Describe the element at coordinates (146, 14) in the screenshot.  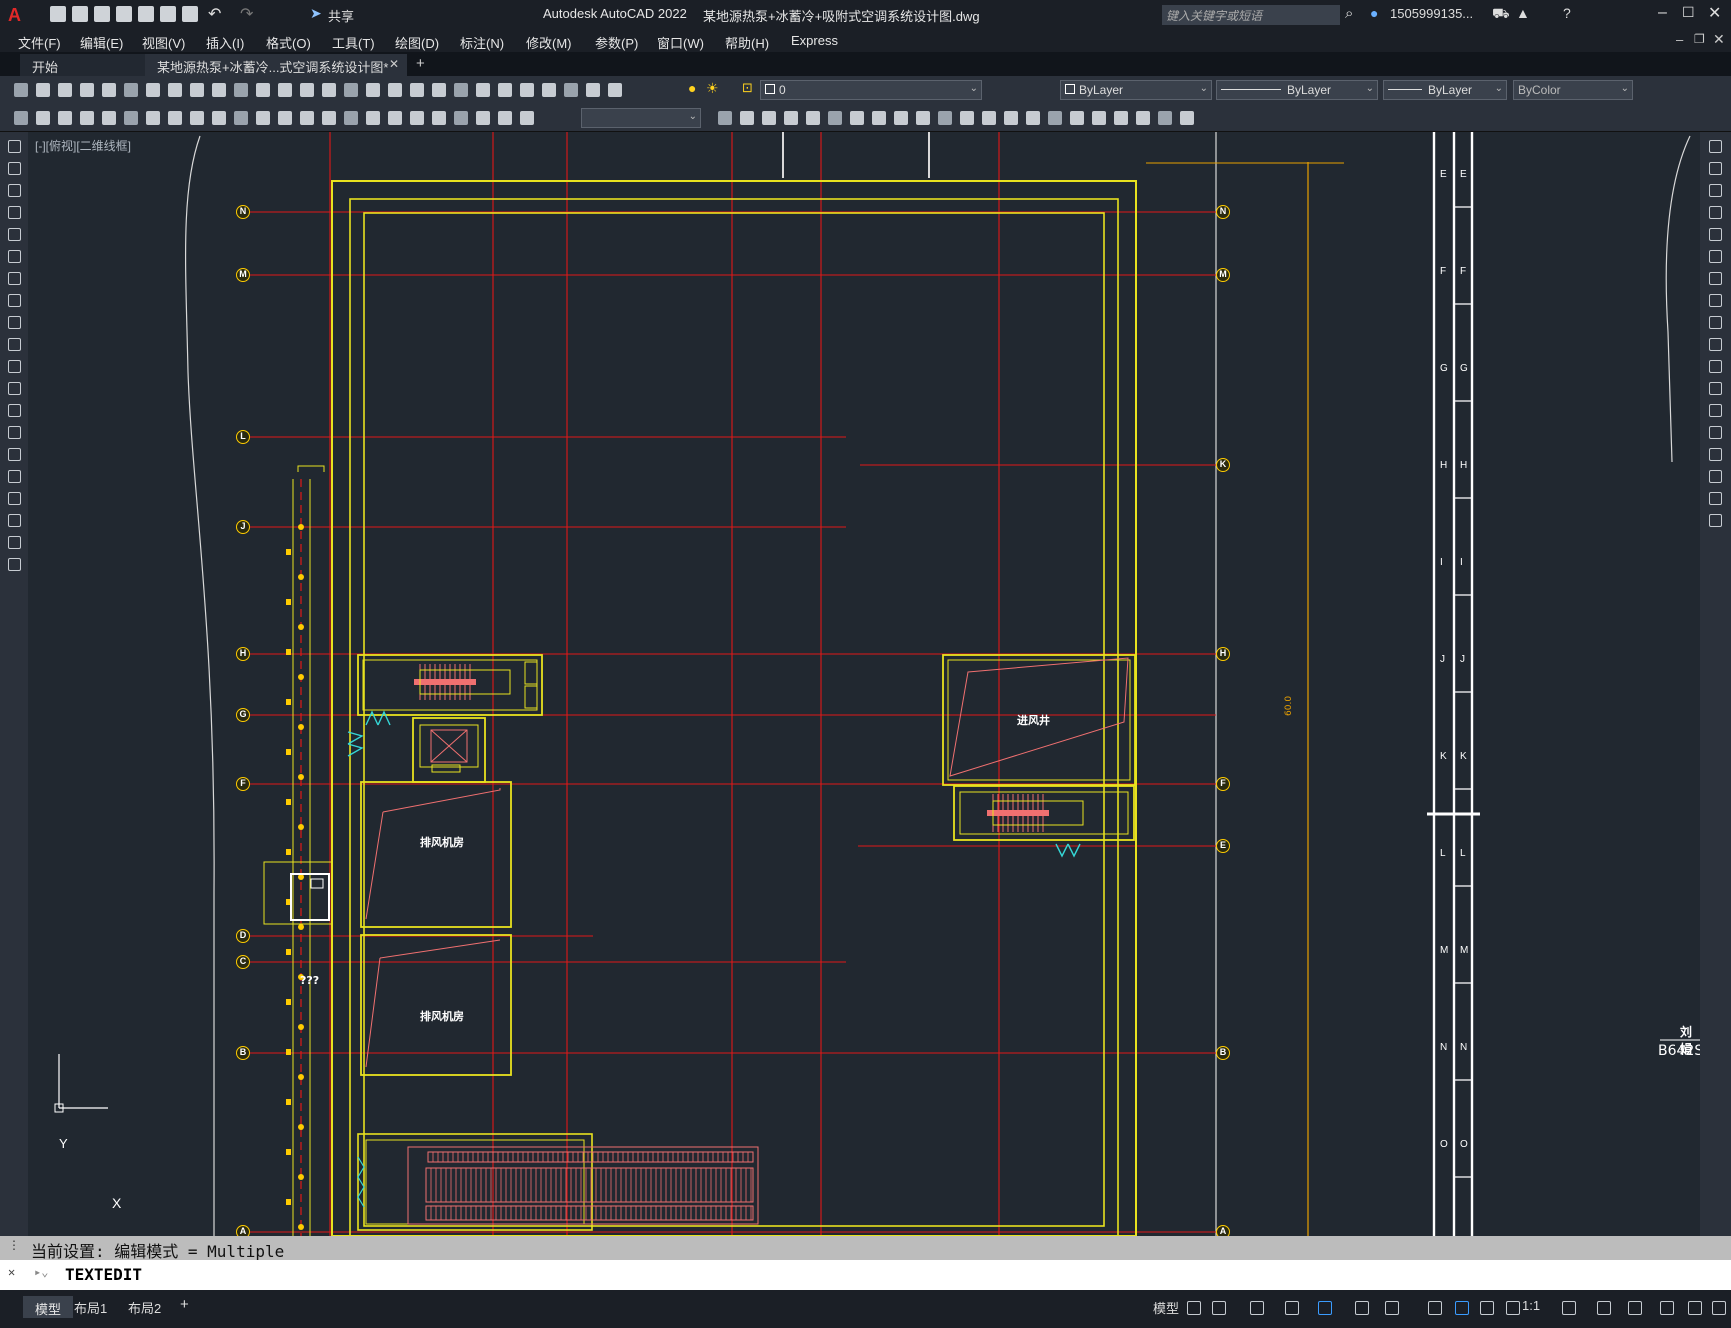
I see `open-web-icon` at that location.